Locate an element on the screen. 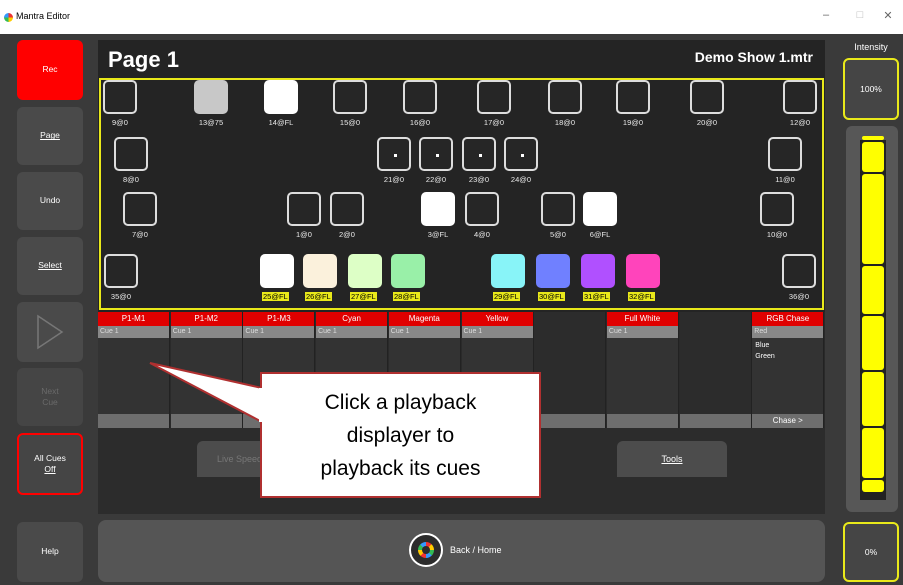 This screenshot has width=903, height=585. fixture-label: 32@FL is located at coordinates (641, 296).